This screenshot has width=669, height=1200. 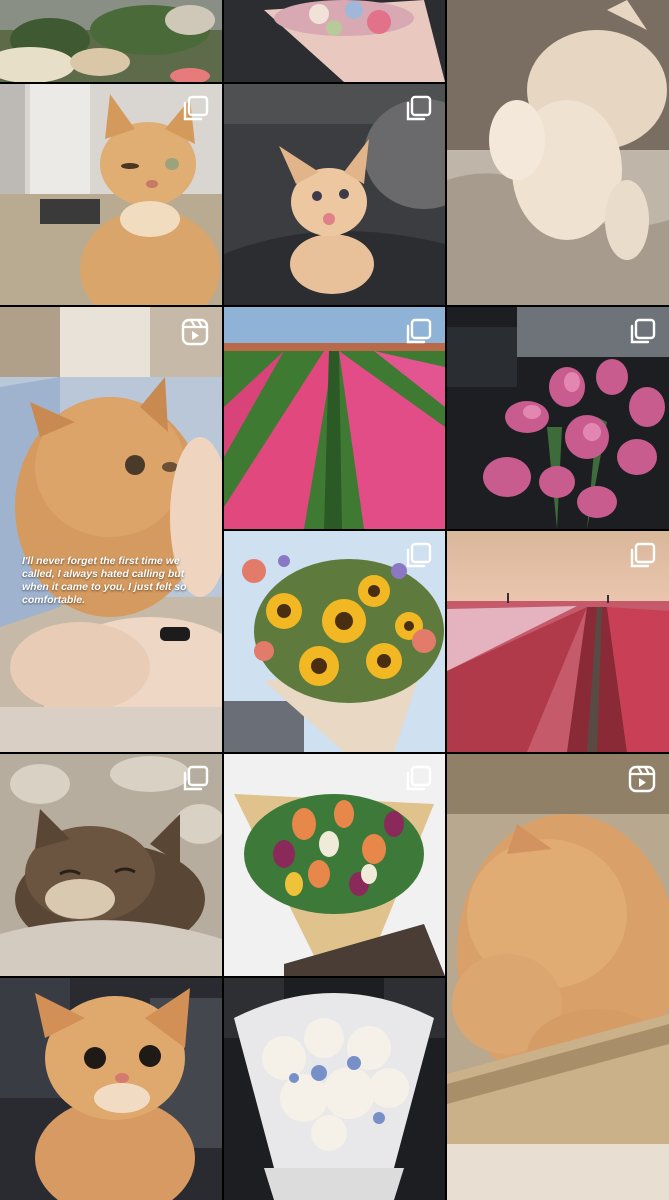 I want to click on flower-garden-image, so click(x=111, y=41).